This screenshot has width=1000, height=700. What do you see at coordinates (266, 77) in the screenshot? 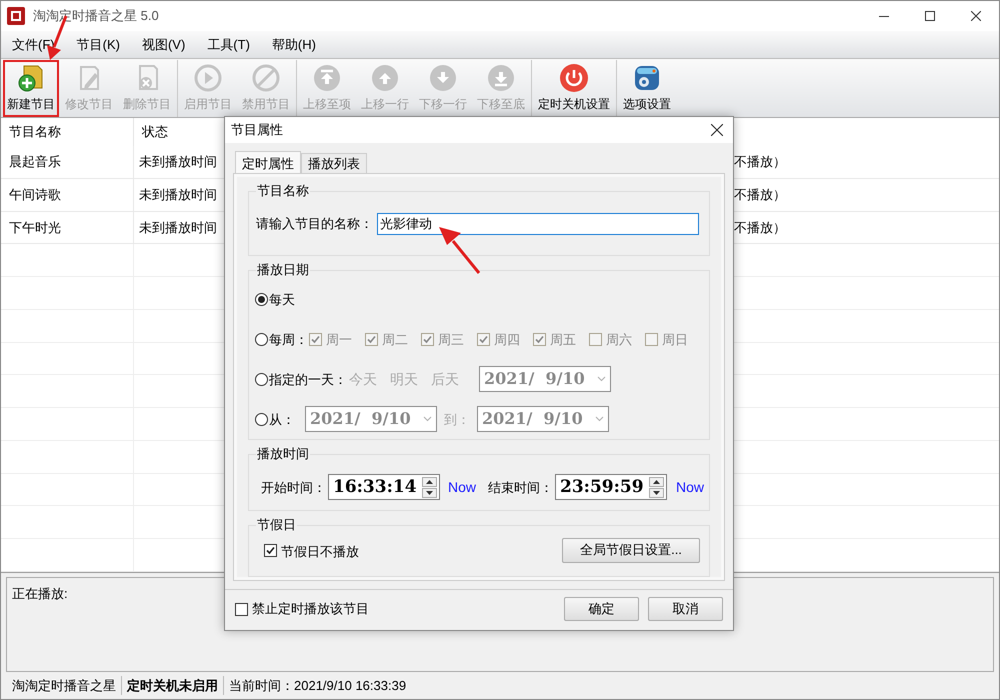
I see `prohibited-icon` at bounding box center [266, 77].